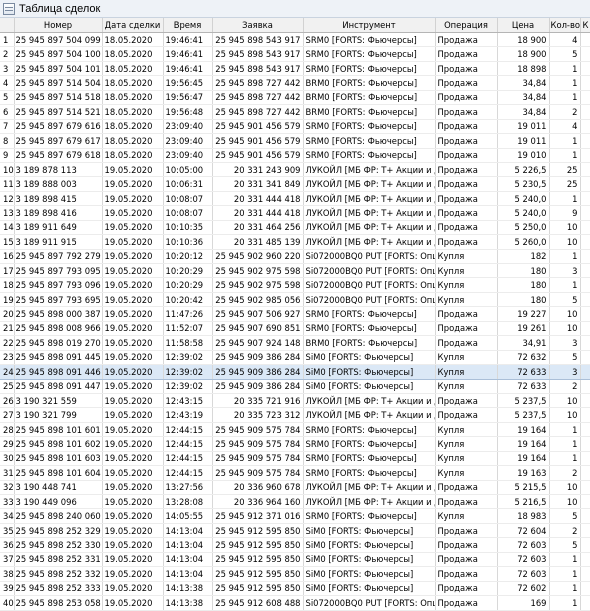 This screenshot has height=611, width=590. Describe the element at coordinates (133, 589) in the screenshot. I see `trade-date-cell: 19.05.2020` at that location.